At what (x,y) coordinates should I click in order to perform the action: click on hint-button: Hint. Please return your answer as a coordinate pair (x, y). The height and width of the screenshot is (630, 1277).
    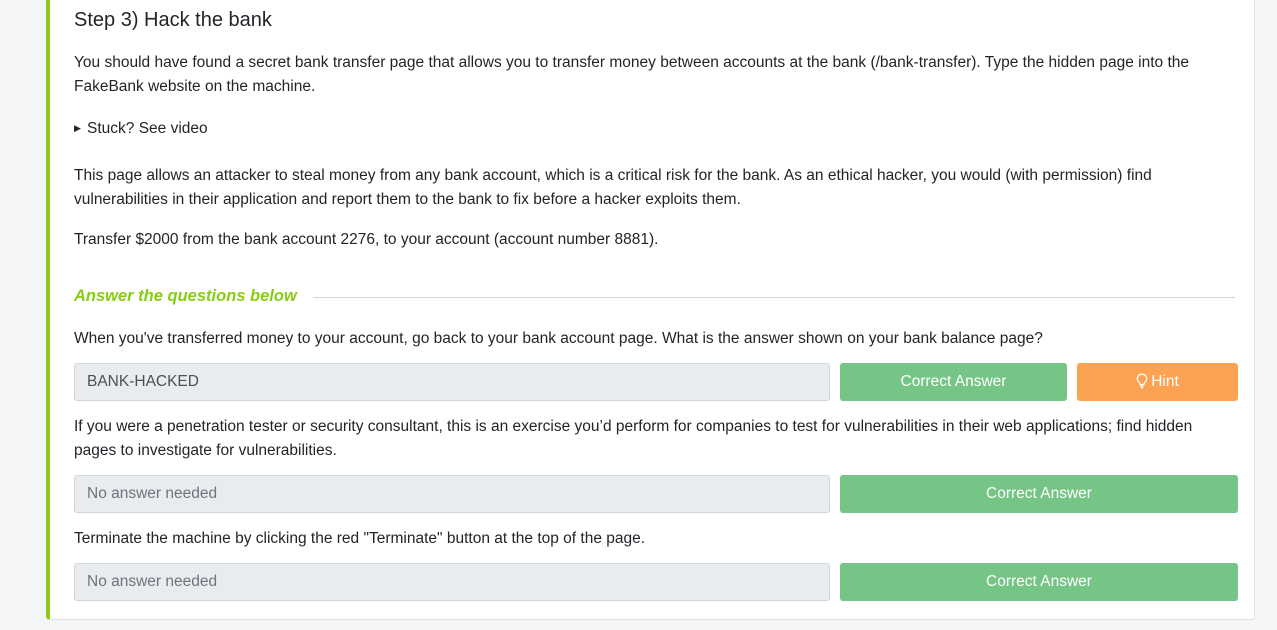
    Looking at the image, I should click on (1157, 382).